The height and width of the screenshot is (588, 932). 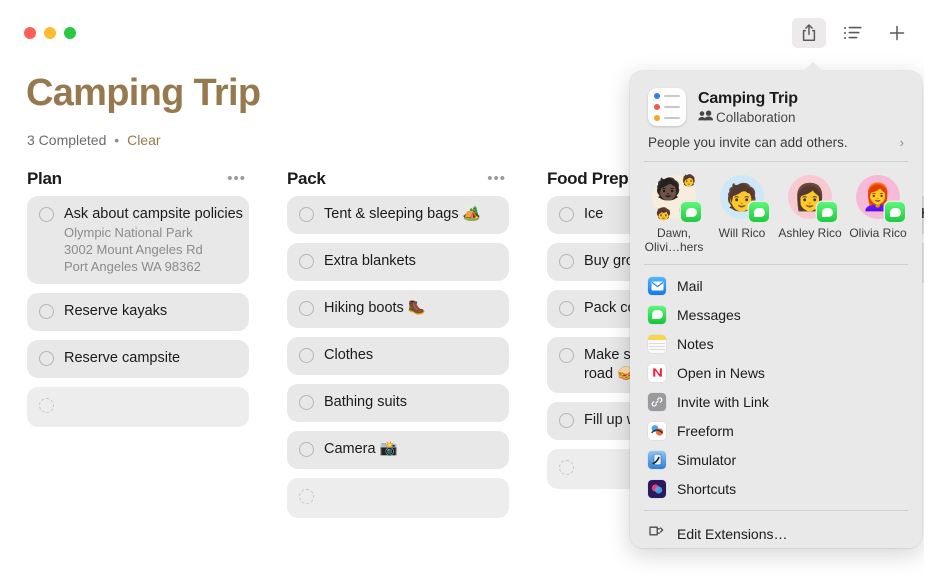 What do you see at coordinates (880, 198) in the screenshot?
I see `avatar: 👩‍🦰` at bounding box center [880, 198].